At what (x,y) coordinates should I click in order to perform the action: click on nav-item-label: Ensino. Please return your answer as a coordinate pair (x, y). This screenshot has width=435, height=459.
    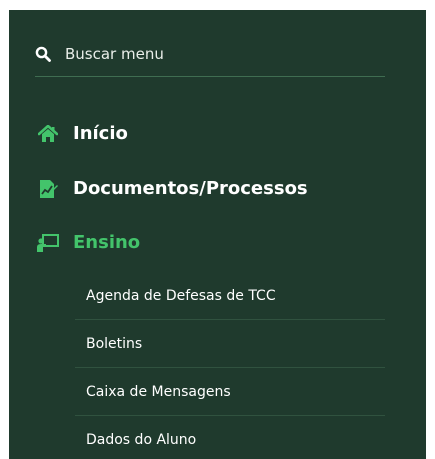
    Looking at the image, I should click on (107, 242).